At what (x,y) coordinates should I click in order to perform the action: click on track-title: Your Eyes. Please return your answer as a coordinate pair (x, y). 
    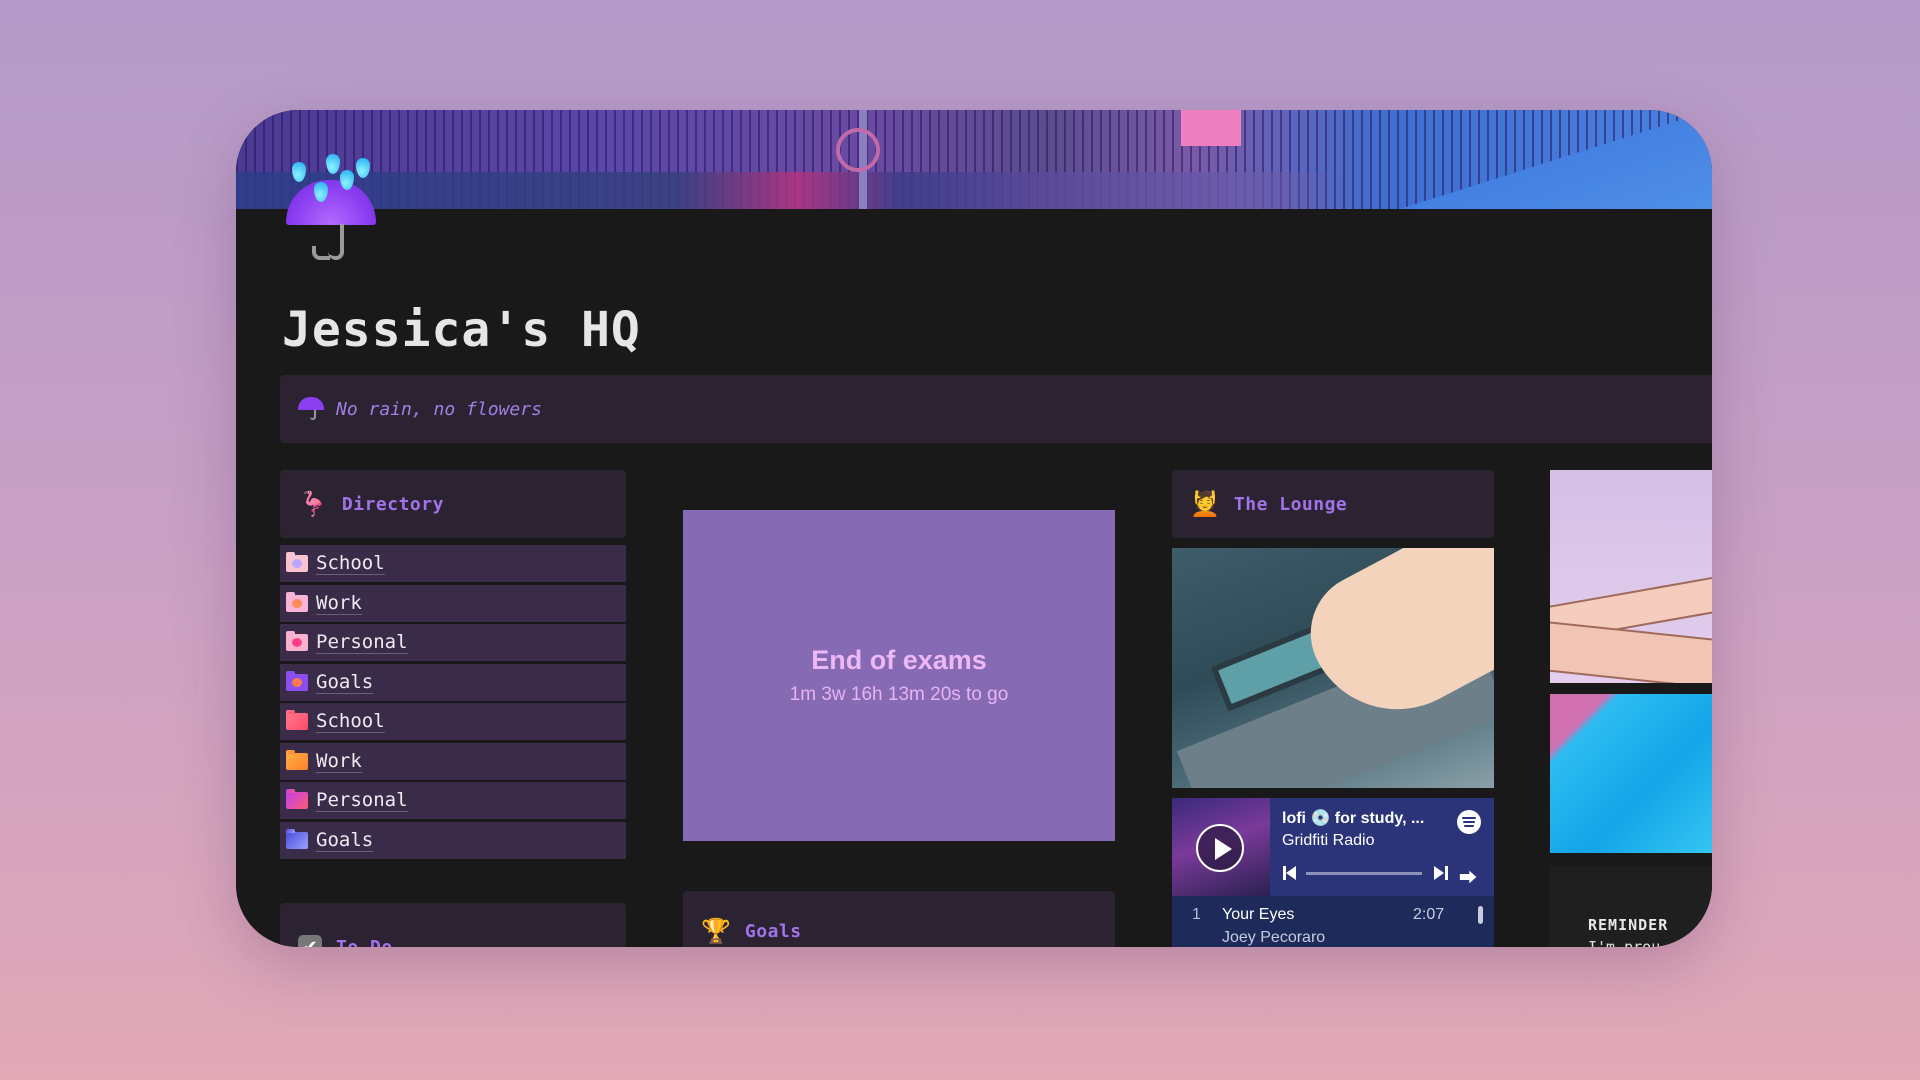
    Looking at the image, I should click on (1258, 914).